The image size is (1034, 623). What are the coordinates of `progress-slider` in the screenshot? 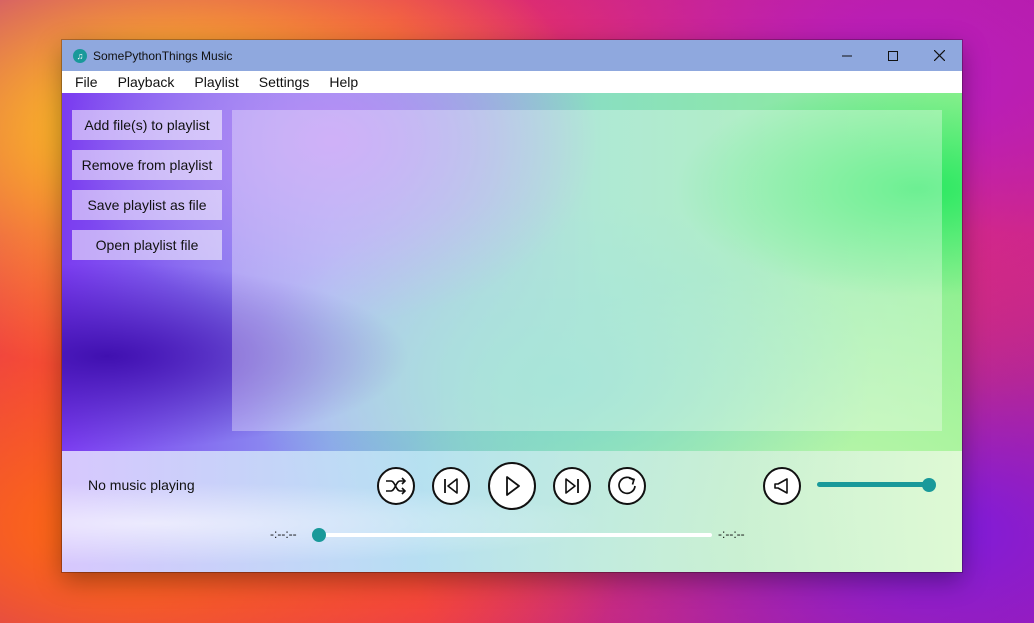 It's located at (516, 535).